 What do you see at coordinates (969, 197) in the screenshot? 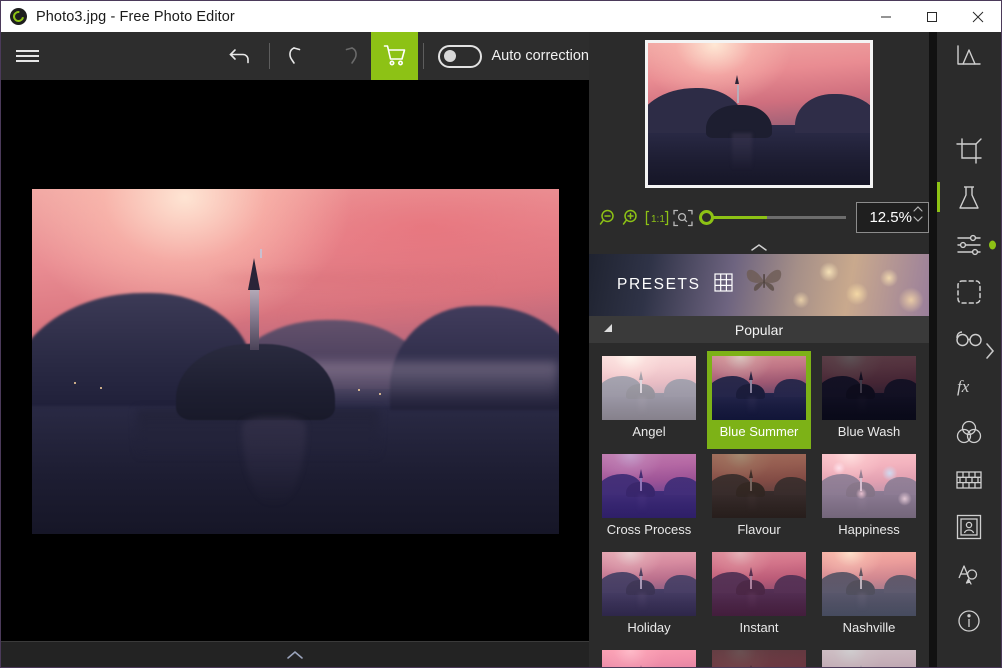
I see `sidebar-item-effects` at bounding box center [969, 197].